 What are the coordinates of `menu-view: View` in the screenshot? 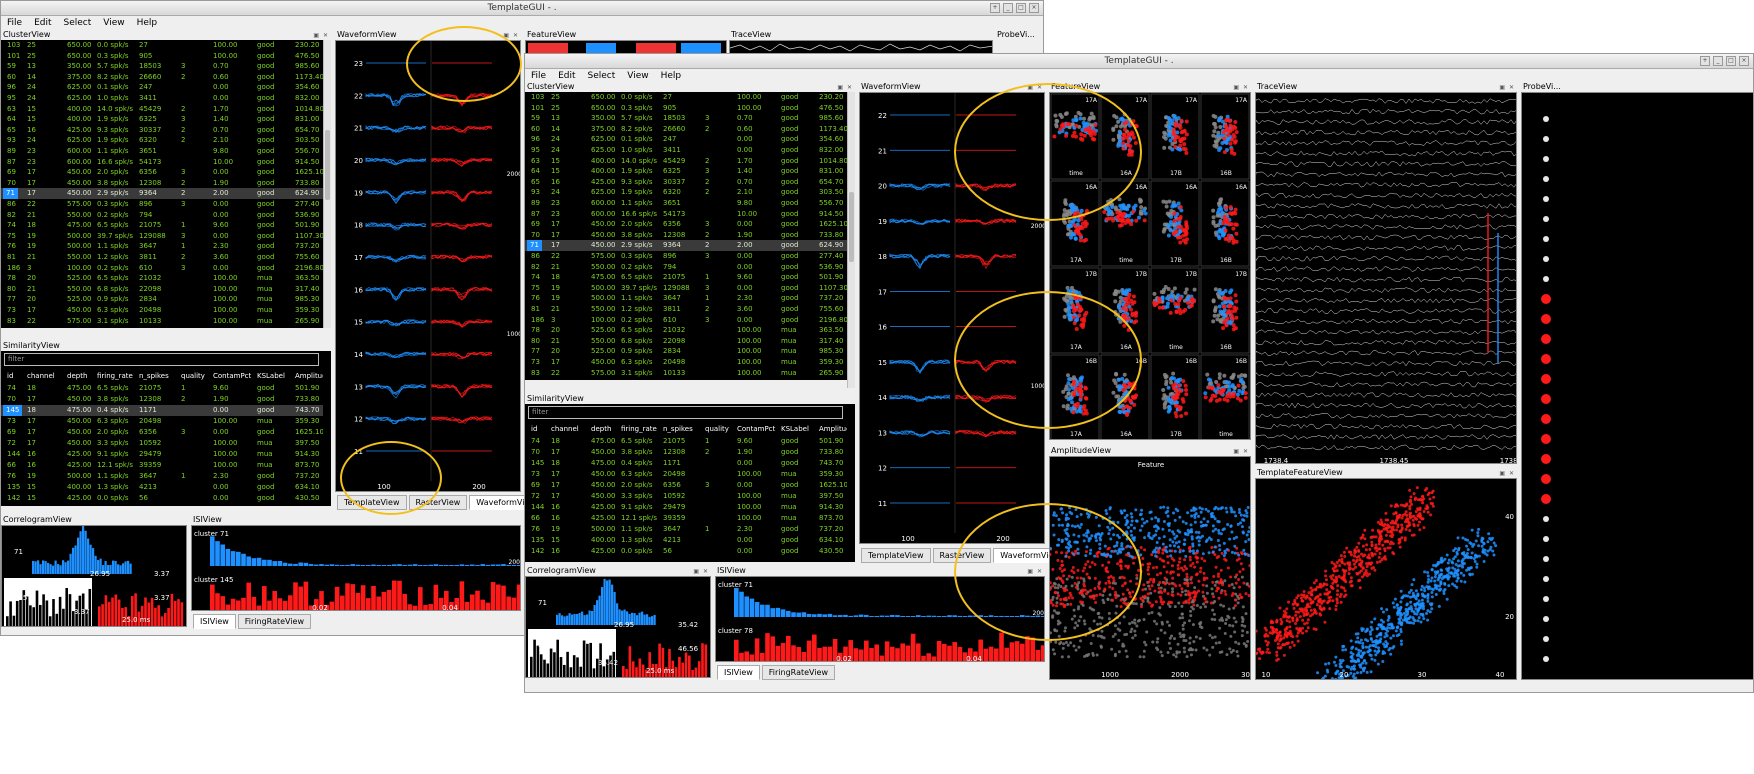 It's located at (113, 23).